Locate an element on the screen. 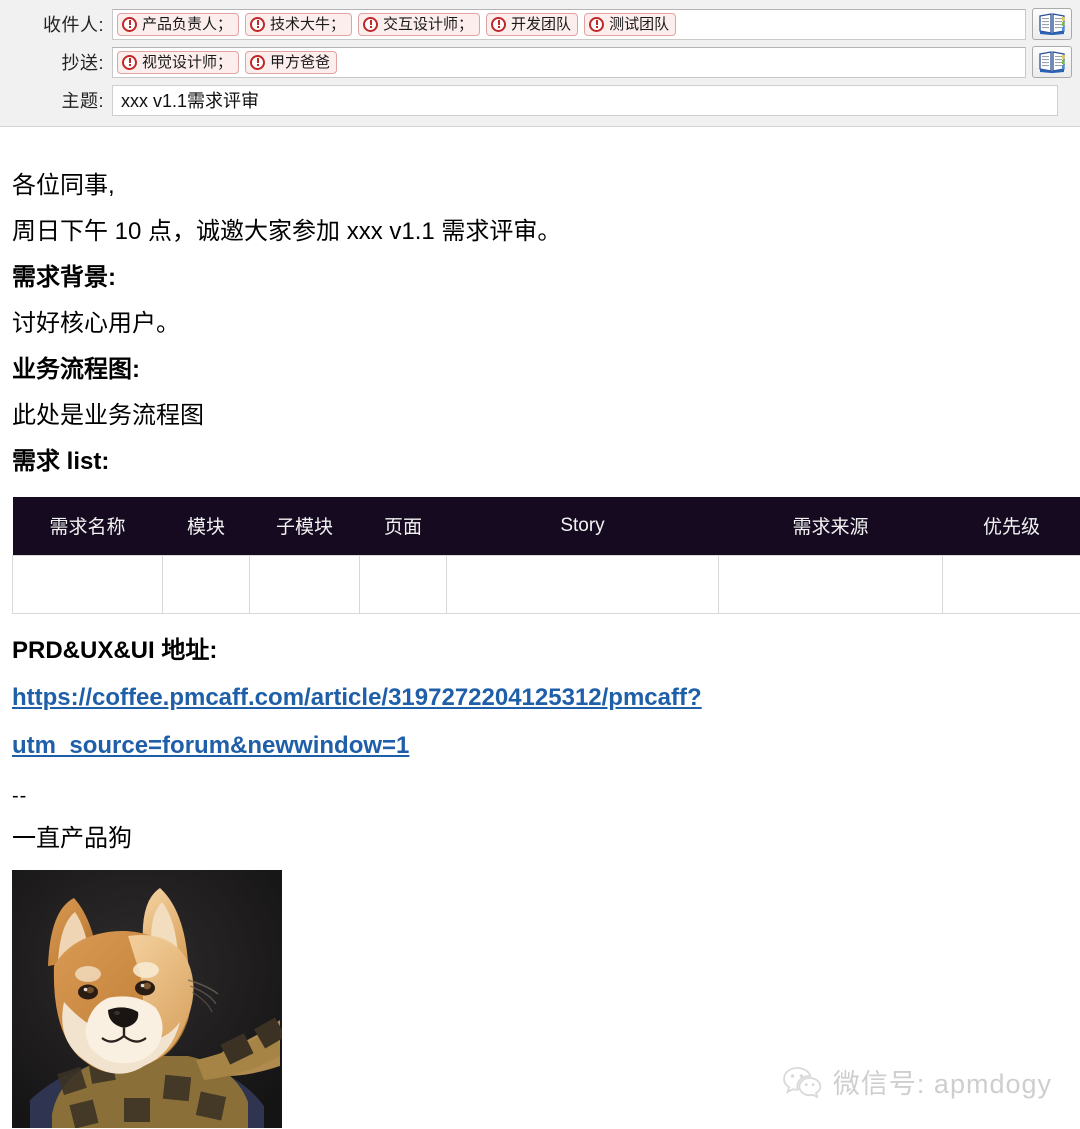  column-header-page: 页面 is located at coordinates (403, 526).